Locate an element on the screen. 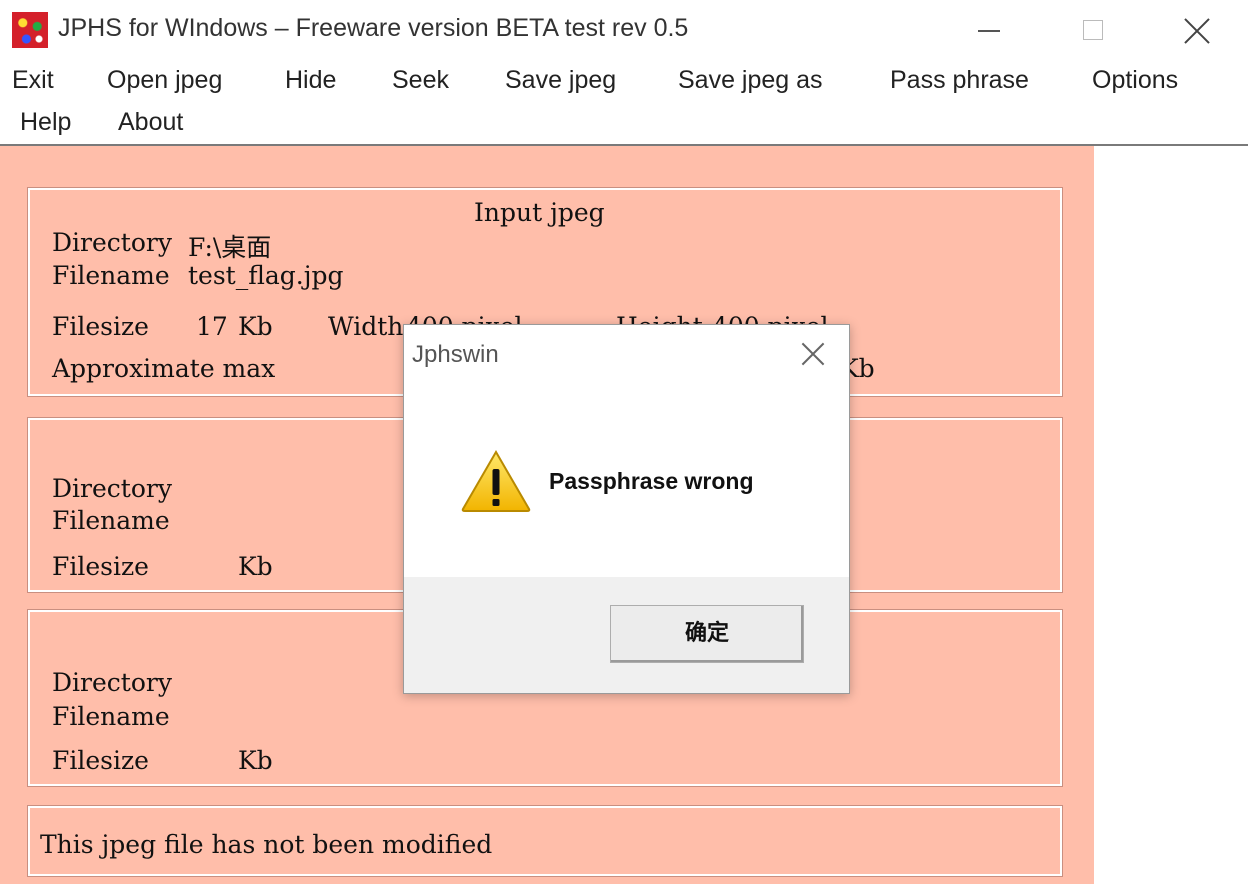 Image resolution: width=1248 pixels, height=884 pixels. approx-max-label: Approximate max is located at coordinates (164, 368).